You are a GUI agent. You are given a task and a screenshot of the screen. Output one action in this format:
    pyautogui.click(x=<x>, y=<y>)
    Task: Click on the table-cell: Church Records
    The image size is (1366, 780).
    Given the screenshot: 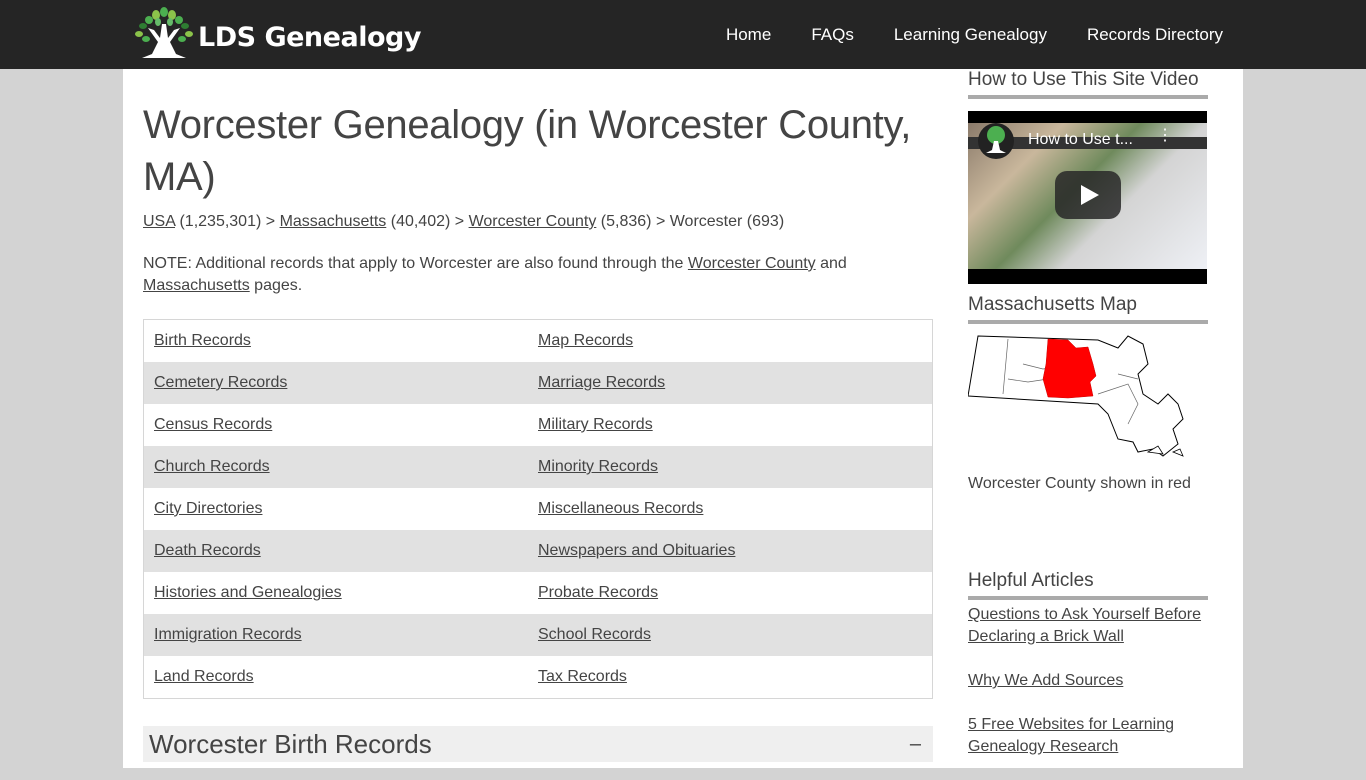 What is the action you would take?
    pyautogui.click(x=336, y=467)
    